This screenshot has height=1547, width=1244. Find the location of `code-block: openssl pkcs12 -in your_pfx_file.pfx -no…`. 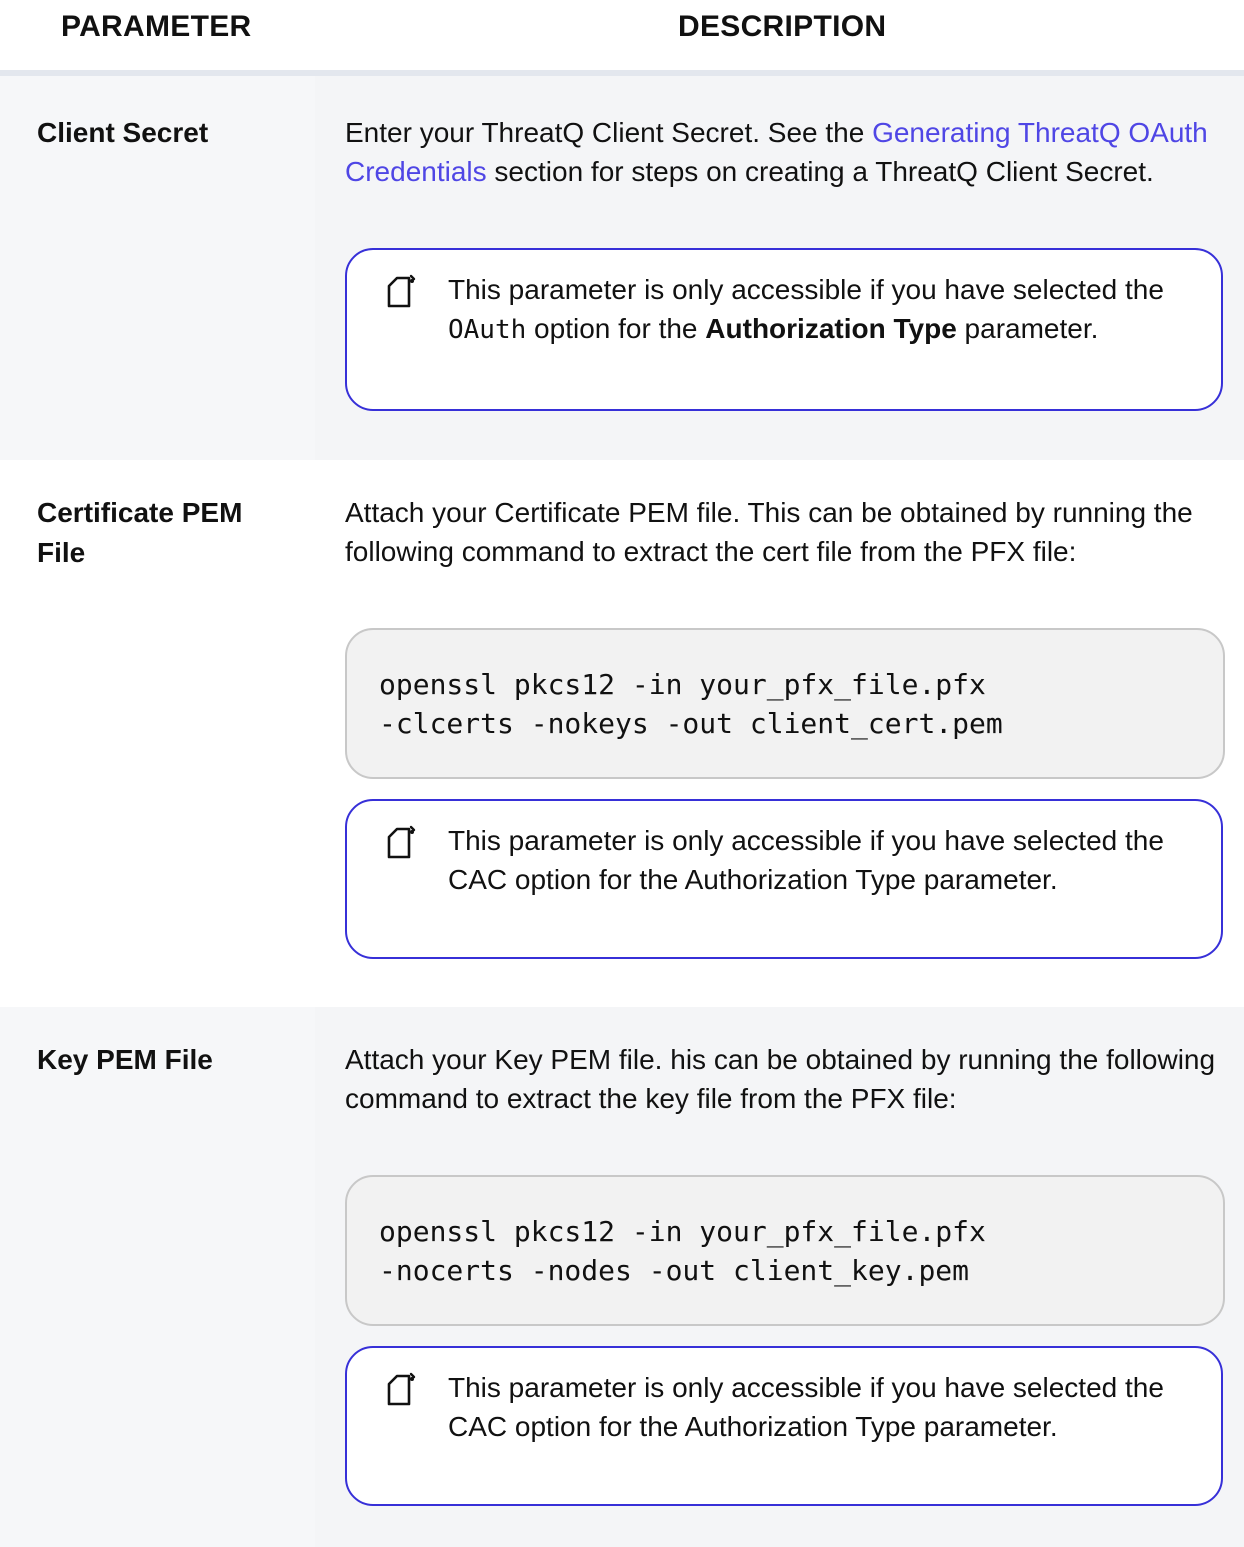

code-block: openssl pkcs12 -in your_pfx_file.pfx -no… is located at coordinates (785, 1250).